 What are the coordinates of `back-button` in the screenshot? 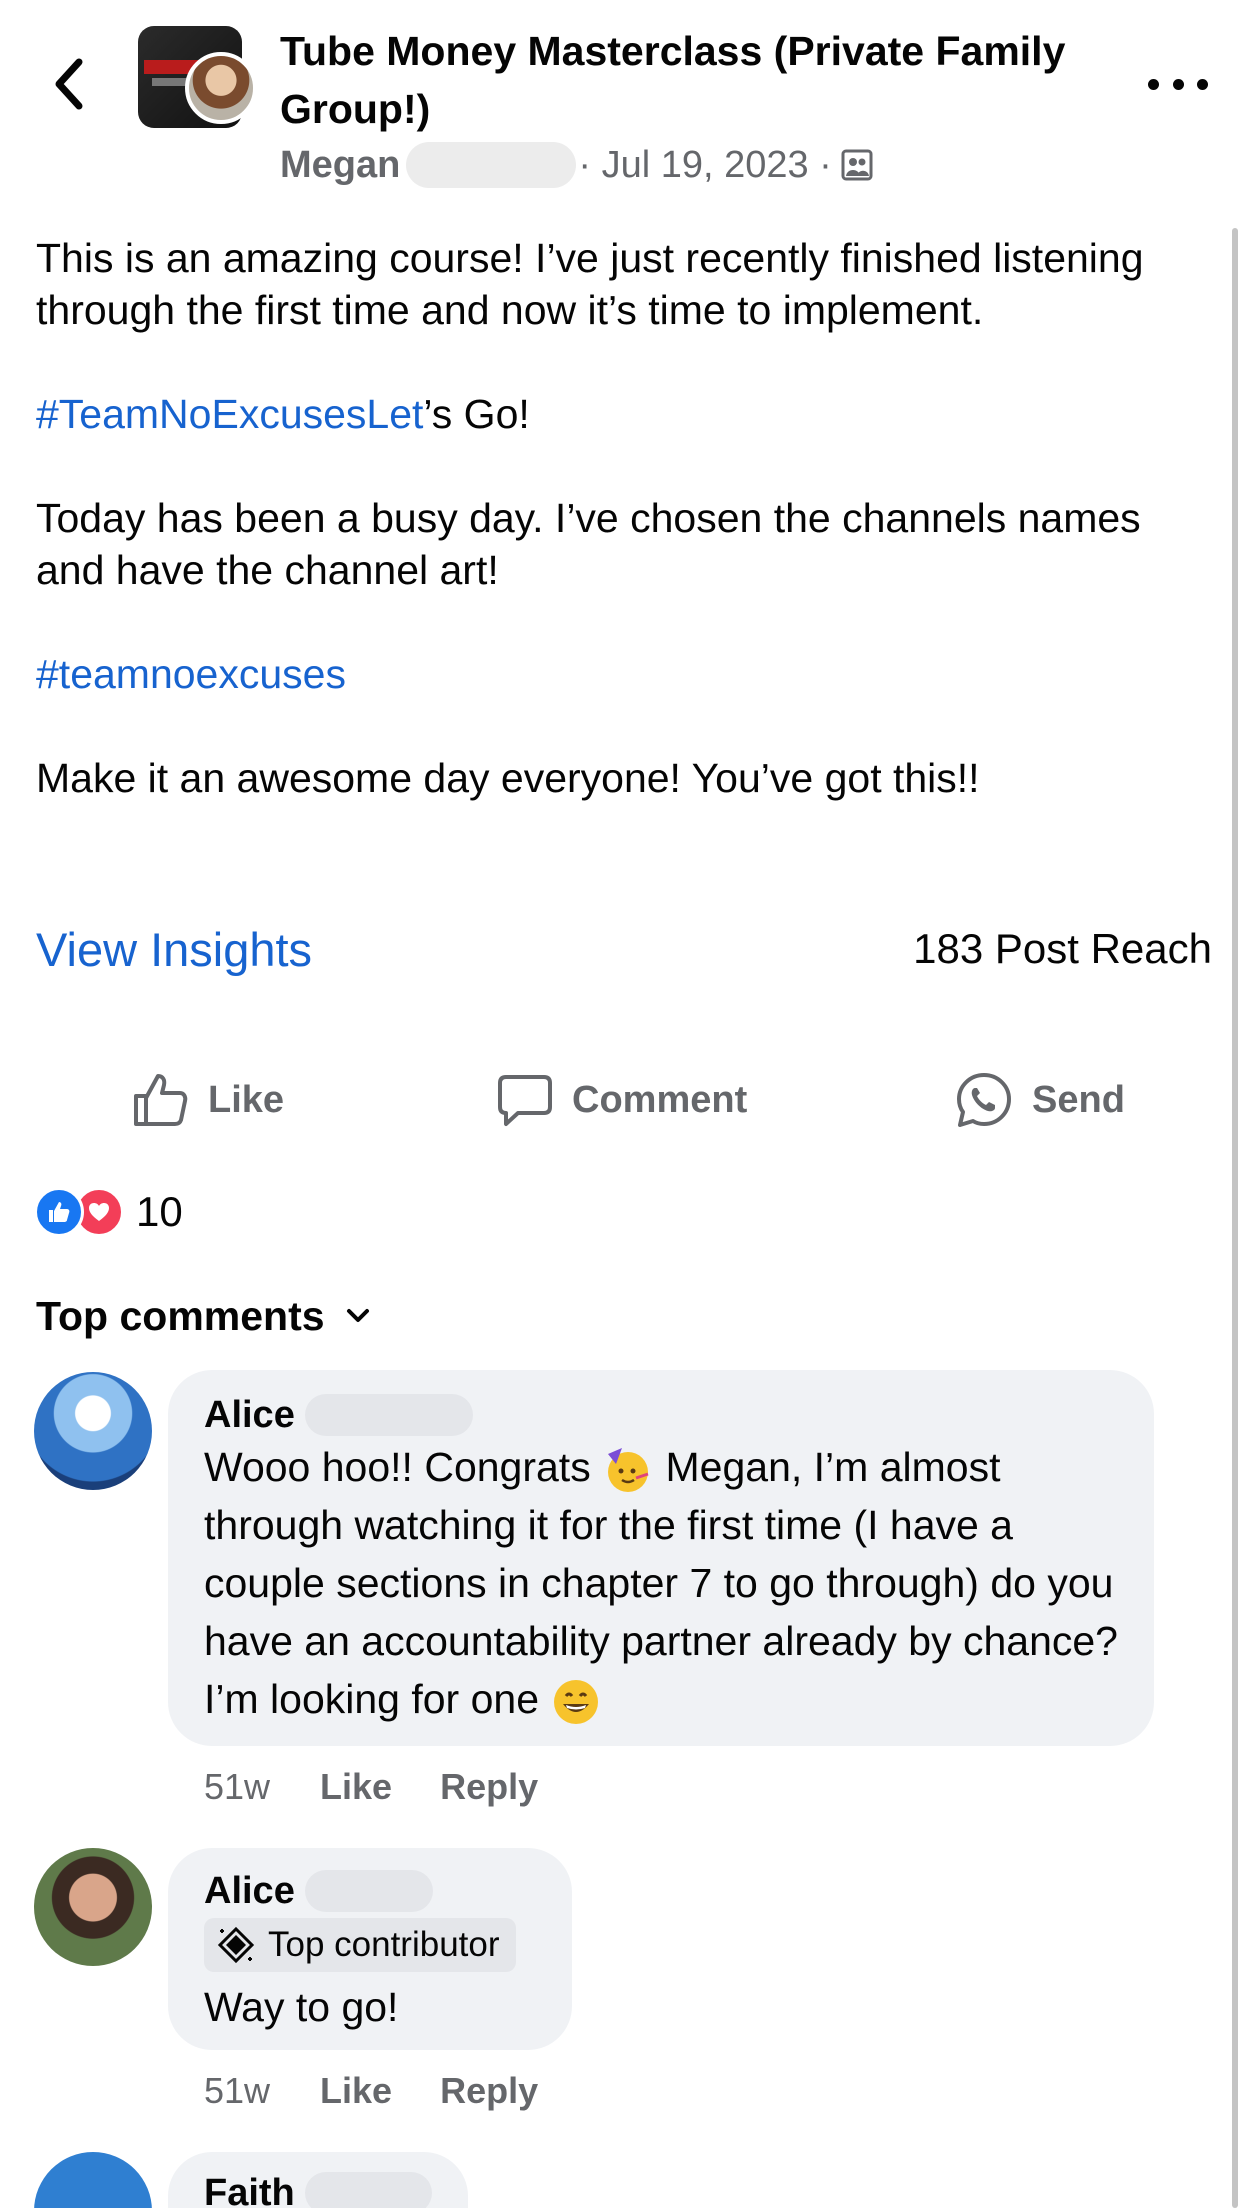 It's located at (68, 84).